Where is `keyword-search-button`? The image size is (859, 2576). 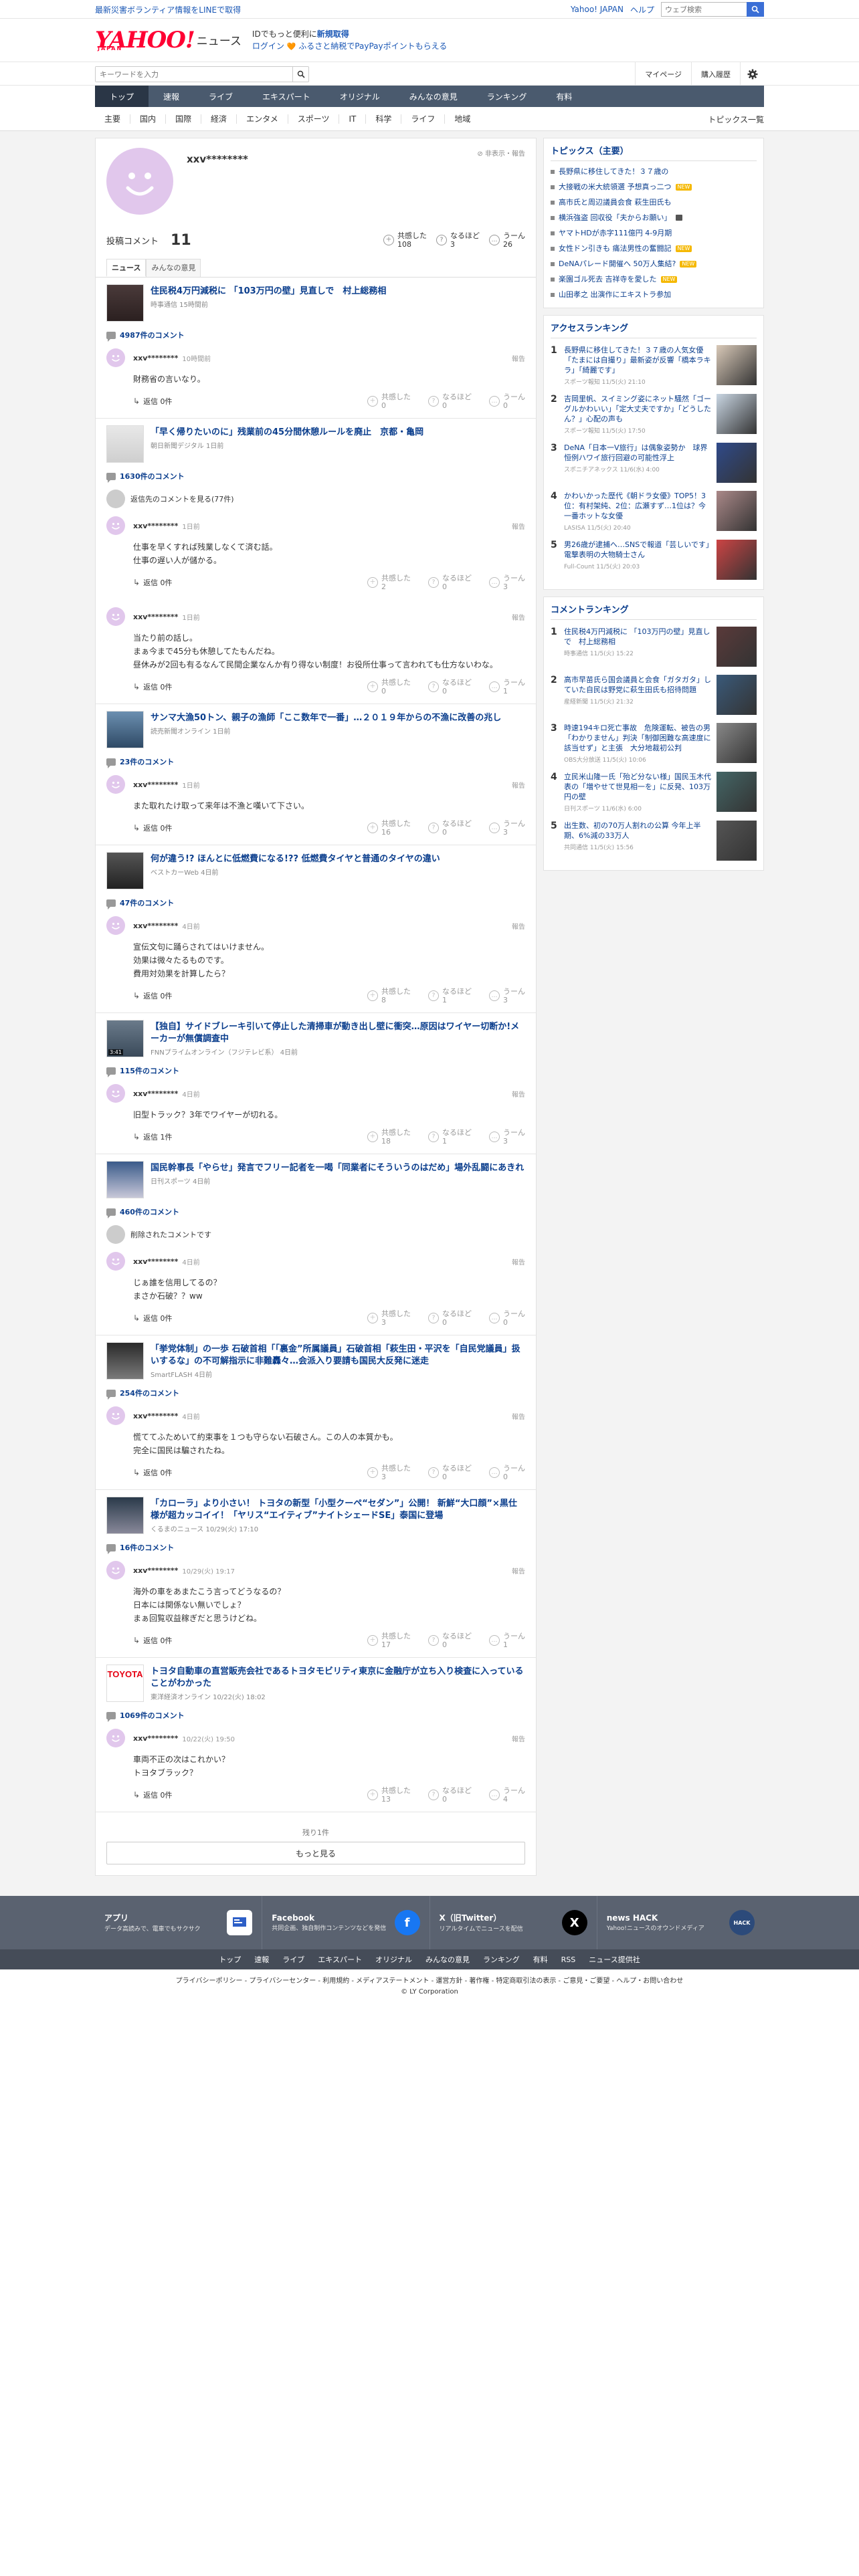
keyword-search-button is located at coordinates (300, 74).